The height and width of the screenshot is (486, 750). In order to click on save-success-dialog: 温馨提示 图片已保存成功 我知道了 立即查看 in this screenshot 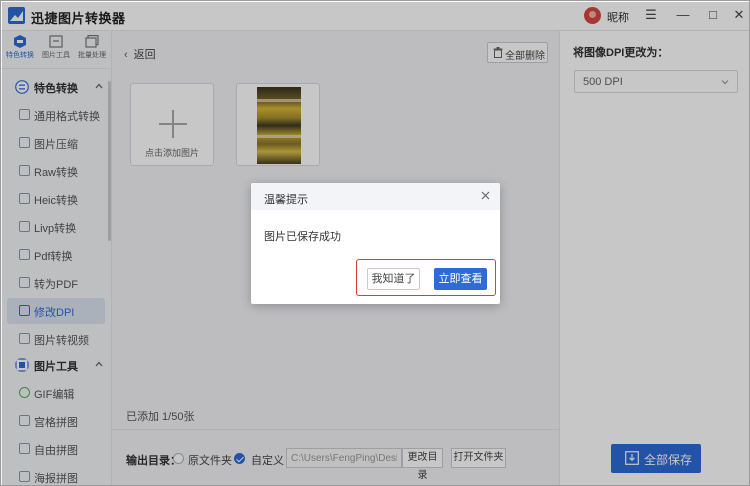, I will do `click(375, 243)`.